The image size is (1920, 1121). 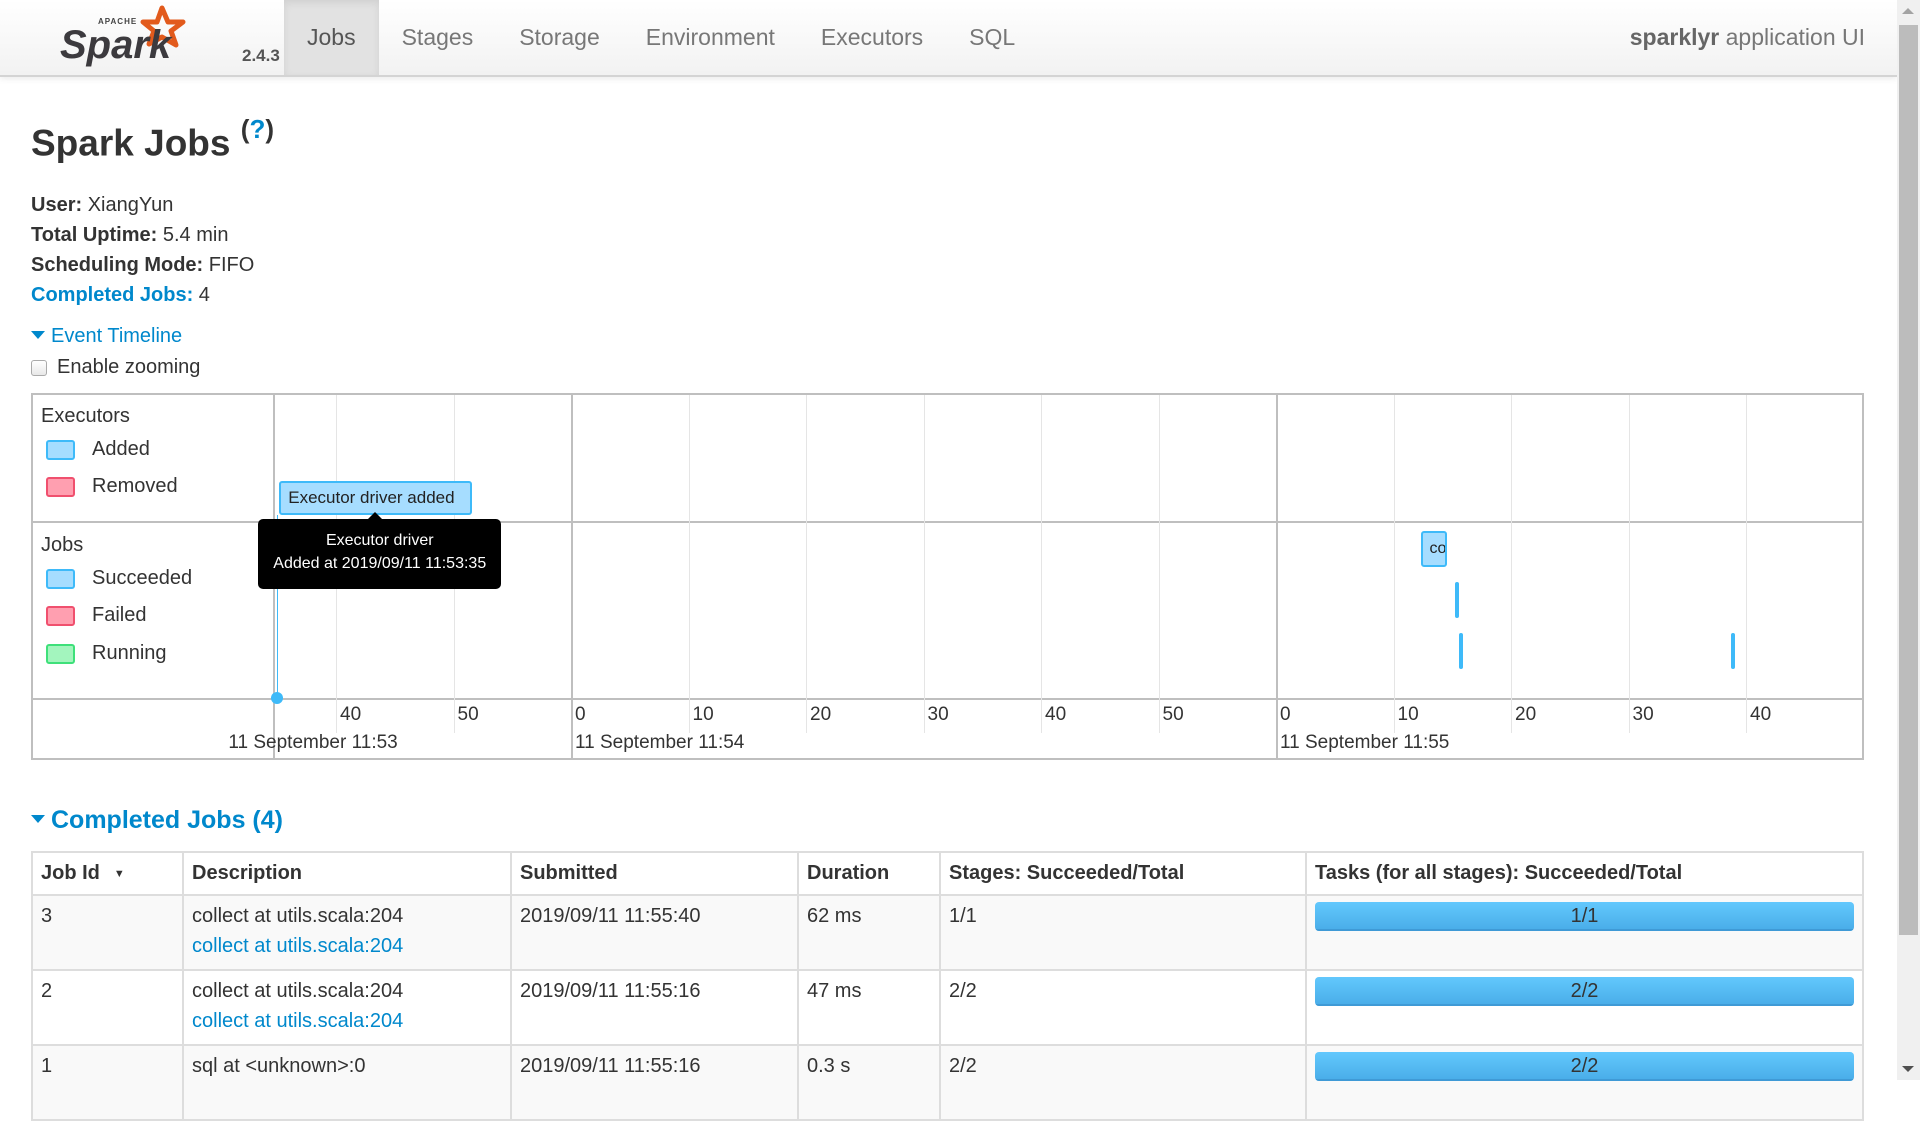 What do you see at coordinates (277, 698) in the screenshot?
I see `executor-event-dot` at bounding box center [277, 698].